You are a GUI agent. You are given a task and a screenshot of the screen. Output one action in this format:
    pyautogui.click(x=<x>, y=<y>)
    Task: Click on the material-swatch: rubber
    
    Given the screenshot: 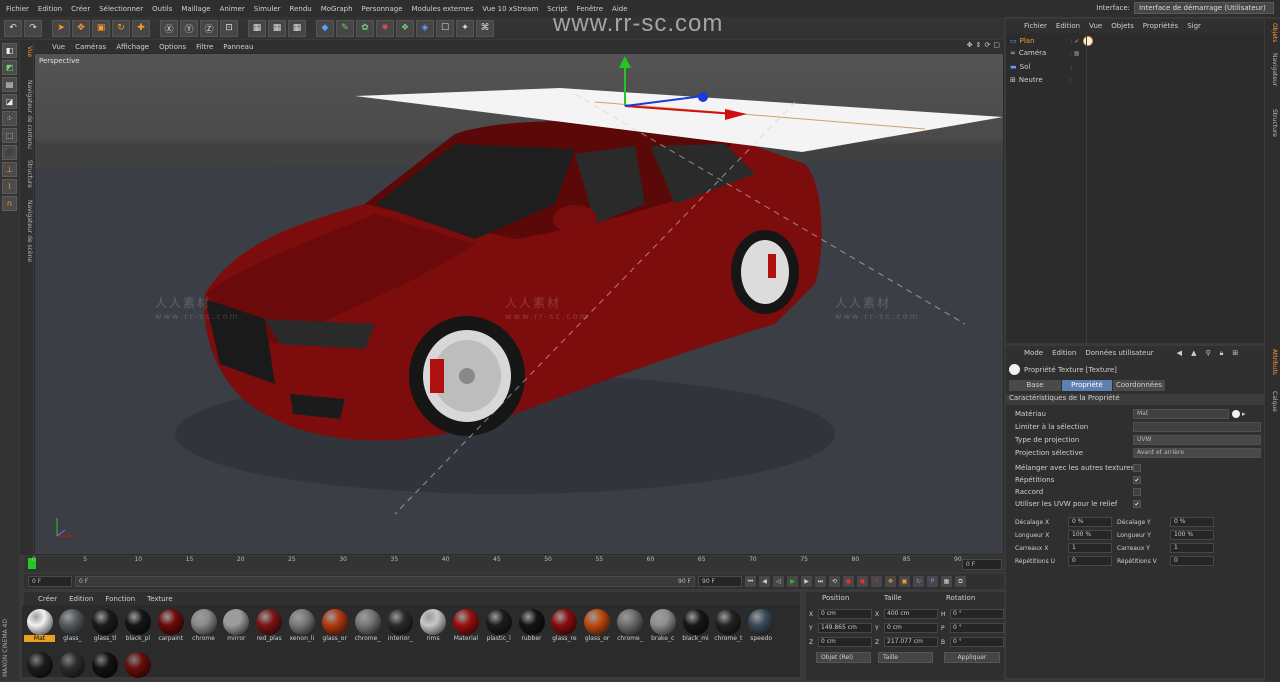 What is the action you would take?
    pyautogui.click(x=531, y=627)
    